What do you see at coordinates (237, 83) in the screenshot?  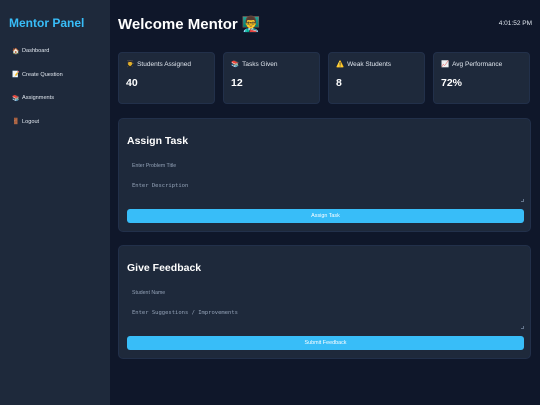 I see `stat-value: 12` at bounding box center [237, 83].